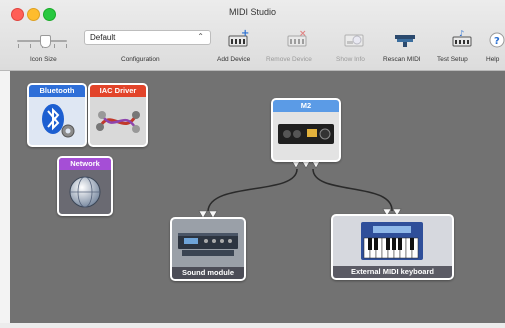 The image size is (505, 328). What do you see at coordinates (352, 190) in the screenshot?
I see `cable-m2-to-keyboard` at bounding box center [352, 190].